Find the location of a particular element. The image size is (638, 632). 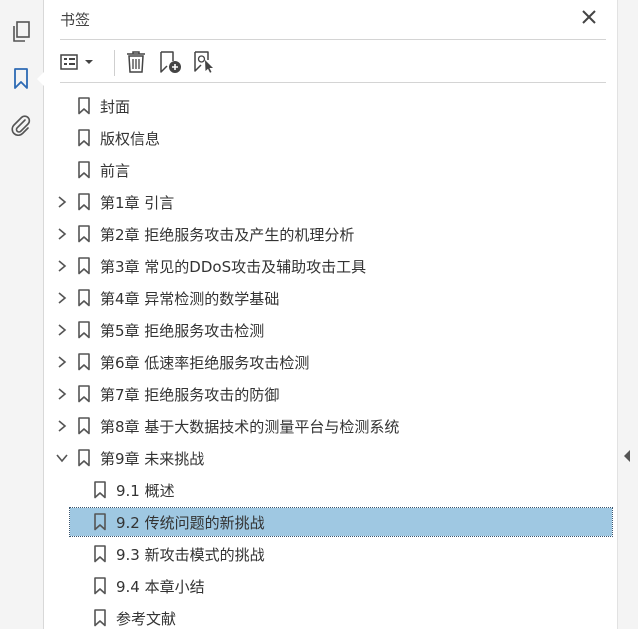

bookmark-label: 第9章 未来挑战 is located at coordinates (152, 458).